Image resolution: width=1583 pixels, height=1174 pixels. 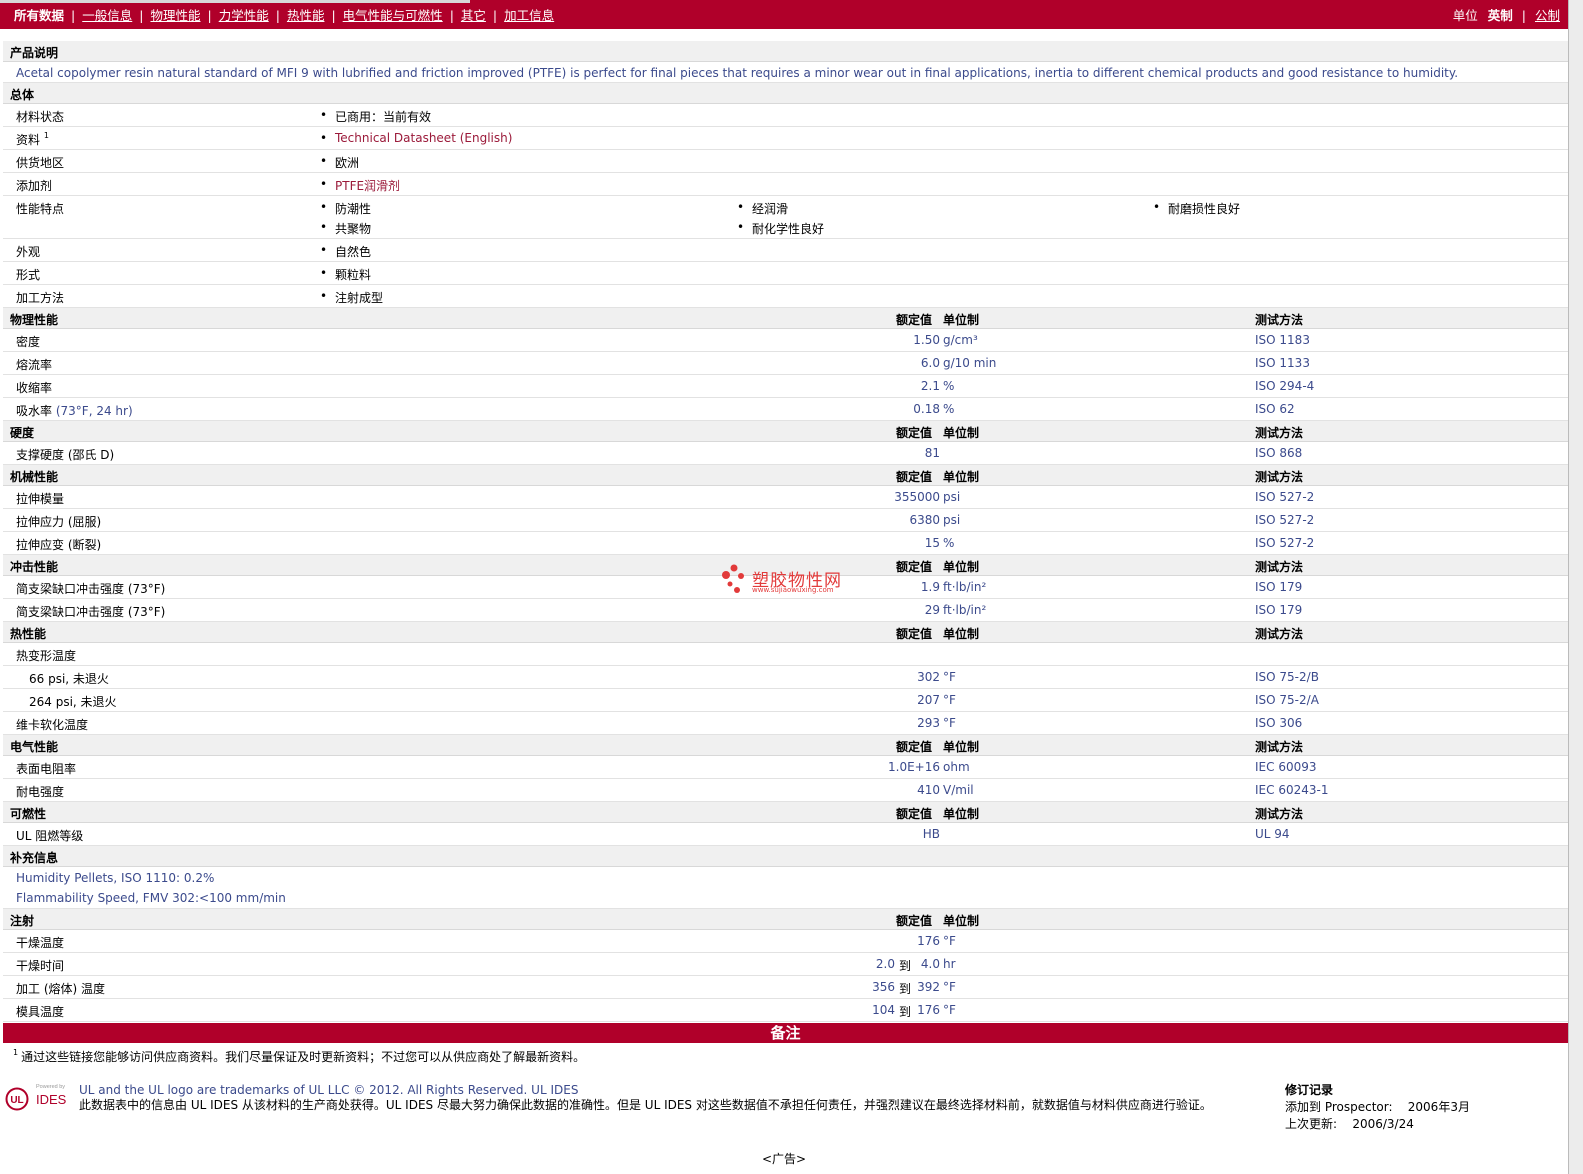 I want to click on section-title: 冲击性能, so click(x=34, y=567).